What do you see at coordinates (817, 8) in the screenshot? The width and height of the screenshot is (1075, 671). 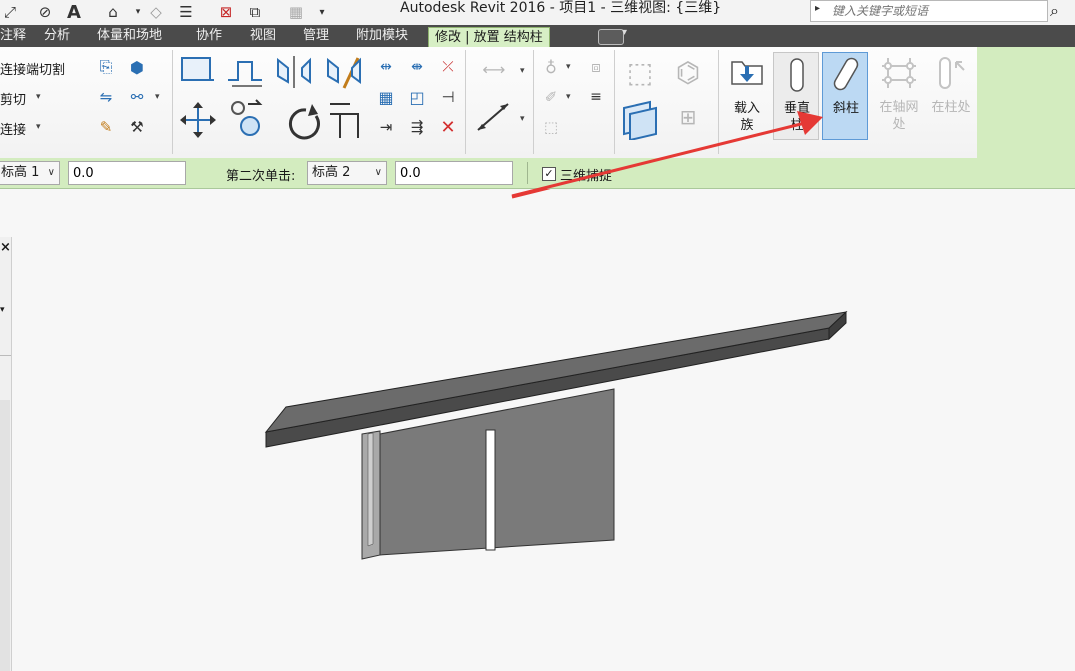 I see `search-expand-icon: ▸` at bounding box center [817, 8].